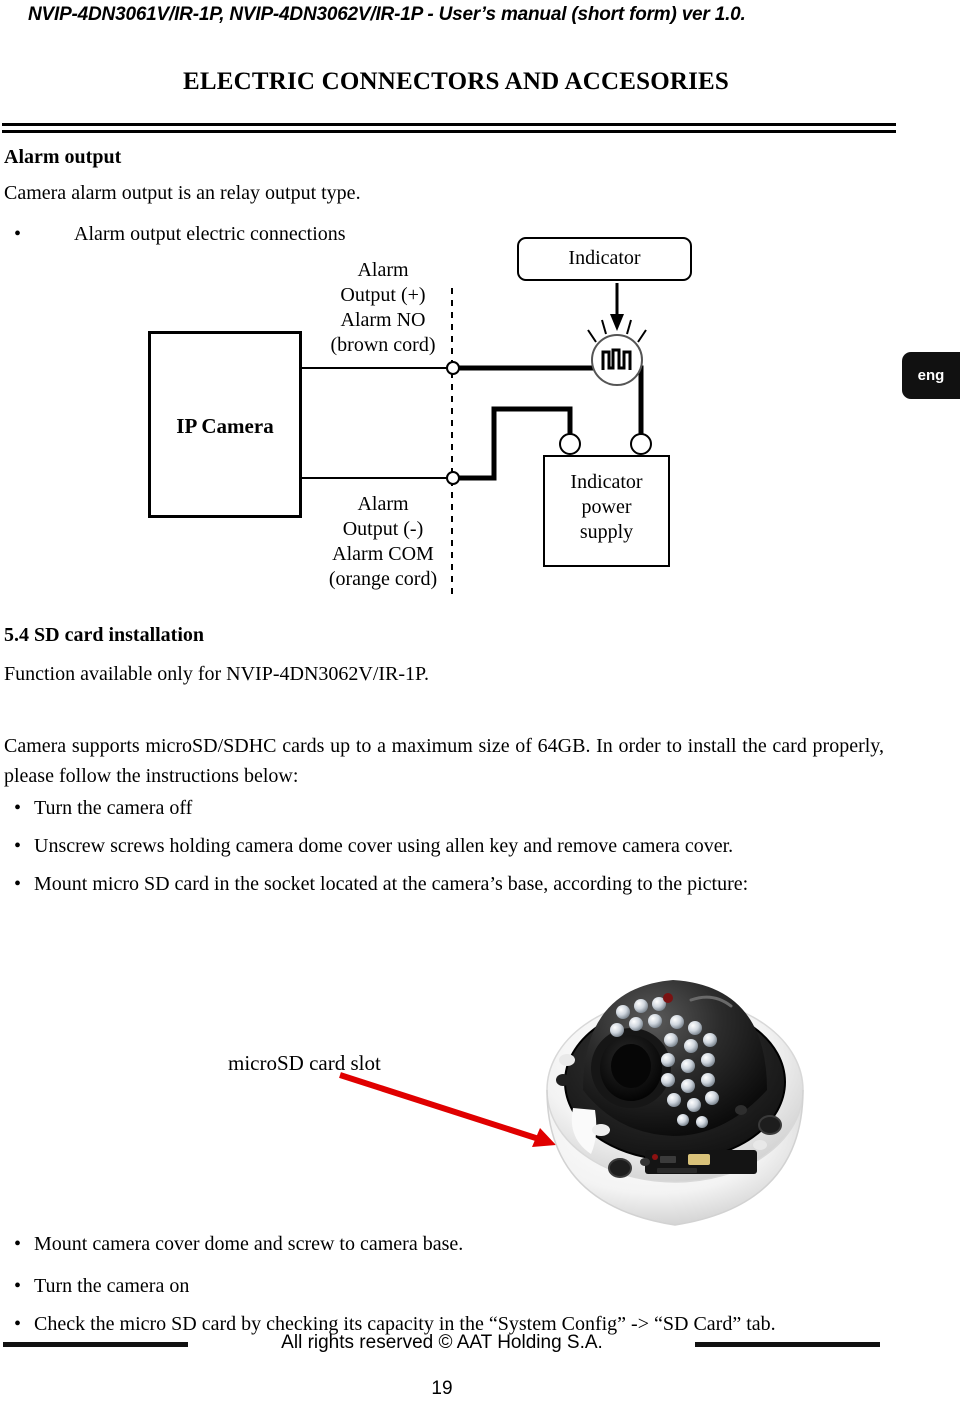 The width and height of the screenshot is (960, 1406). Describe the element at coordinates (383, 529) in the screenshot. I see `output-minus-line-2: Output (-)` at that location.